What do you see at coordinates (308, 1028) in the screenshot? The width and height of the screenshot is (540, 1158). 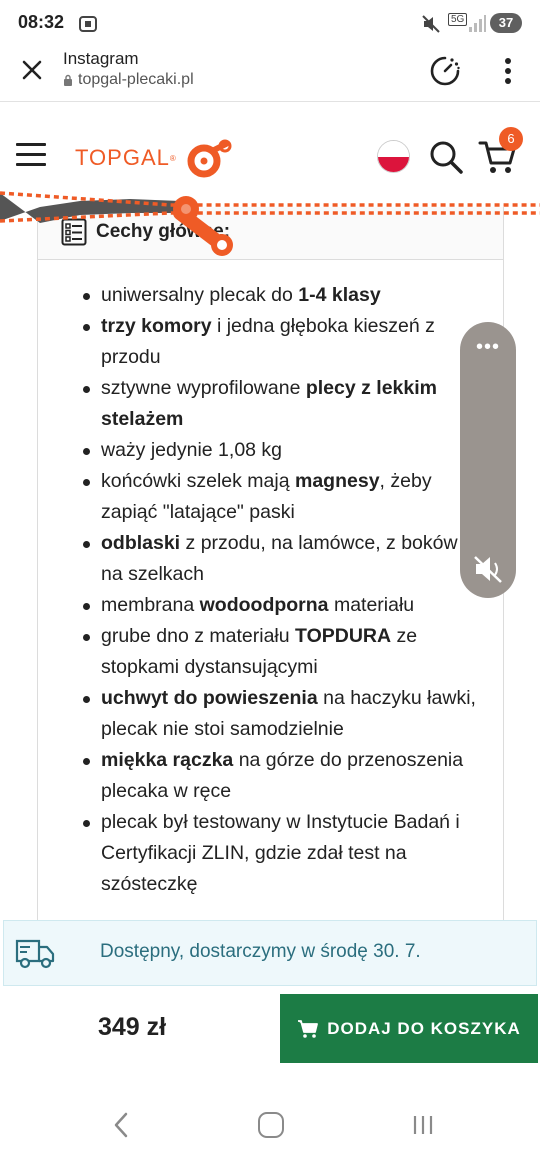 I see `cart-icon` at bounding box center [308, 1028].